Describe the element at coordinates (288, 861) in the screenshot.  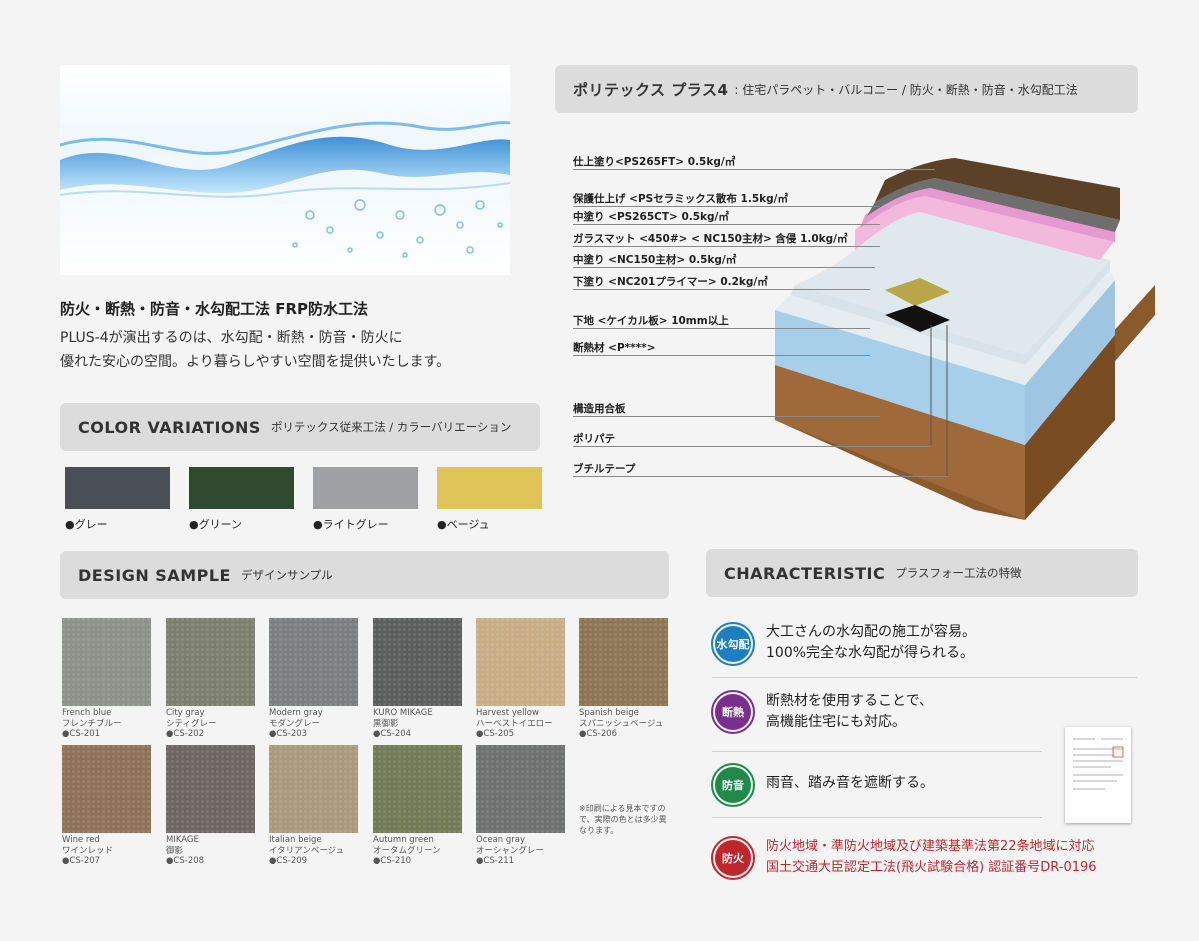
I see `design-sample-code: ●CS-209` at that location.